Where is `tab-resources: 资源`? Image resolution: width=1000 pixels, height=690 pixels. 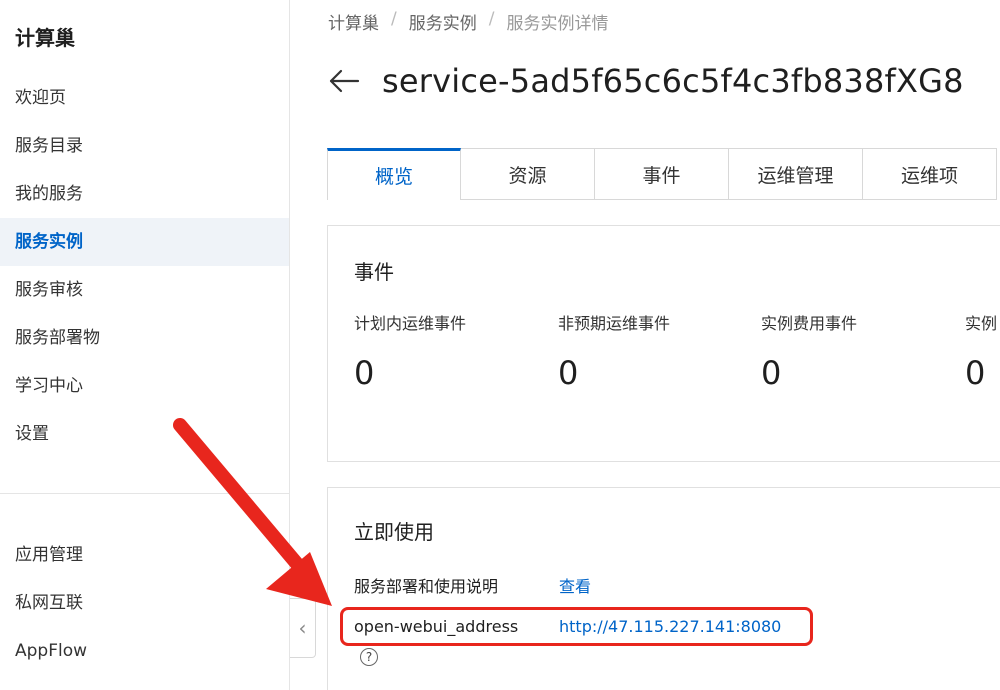
tab-resources: 资源 is located at coordinates (528, 174).